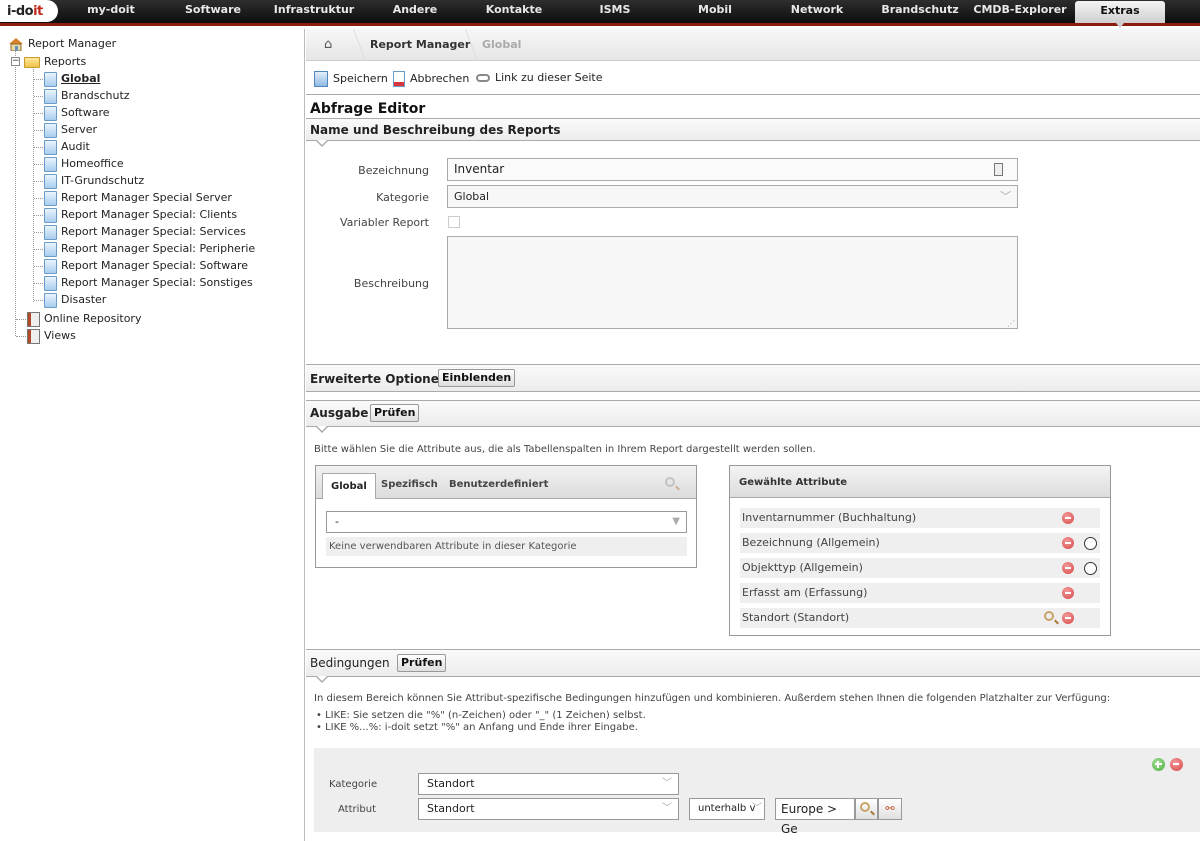 The image size is (1200, 841). Describe the element at coordinates (548, 784) in the screenshot. I see `condition-kategorie-select: Standort ﹀` at that location.